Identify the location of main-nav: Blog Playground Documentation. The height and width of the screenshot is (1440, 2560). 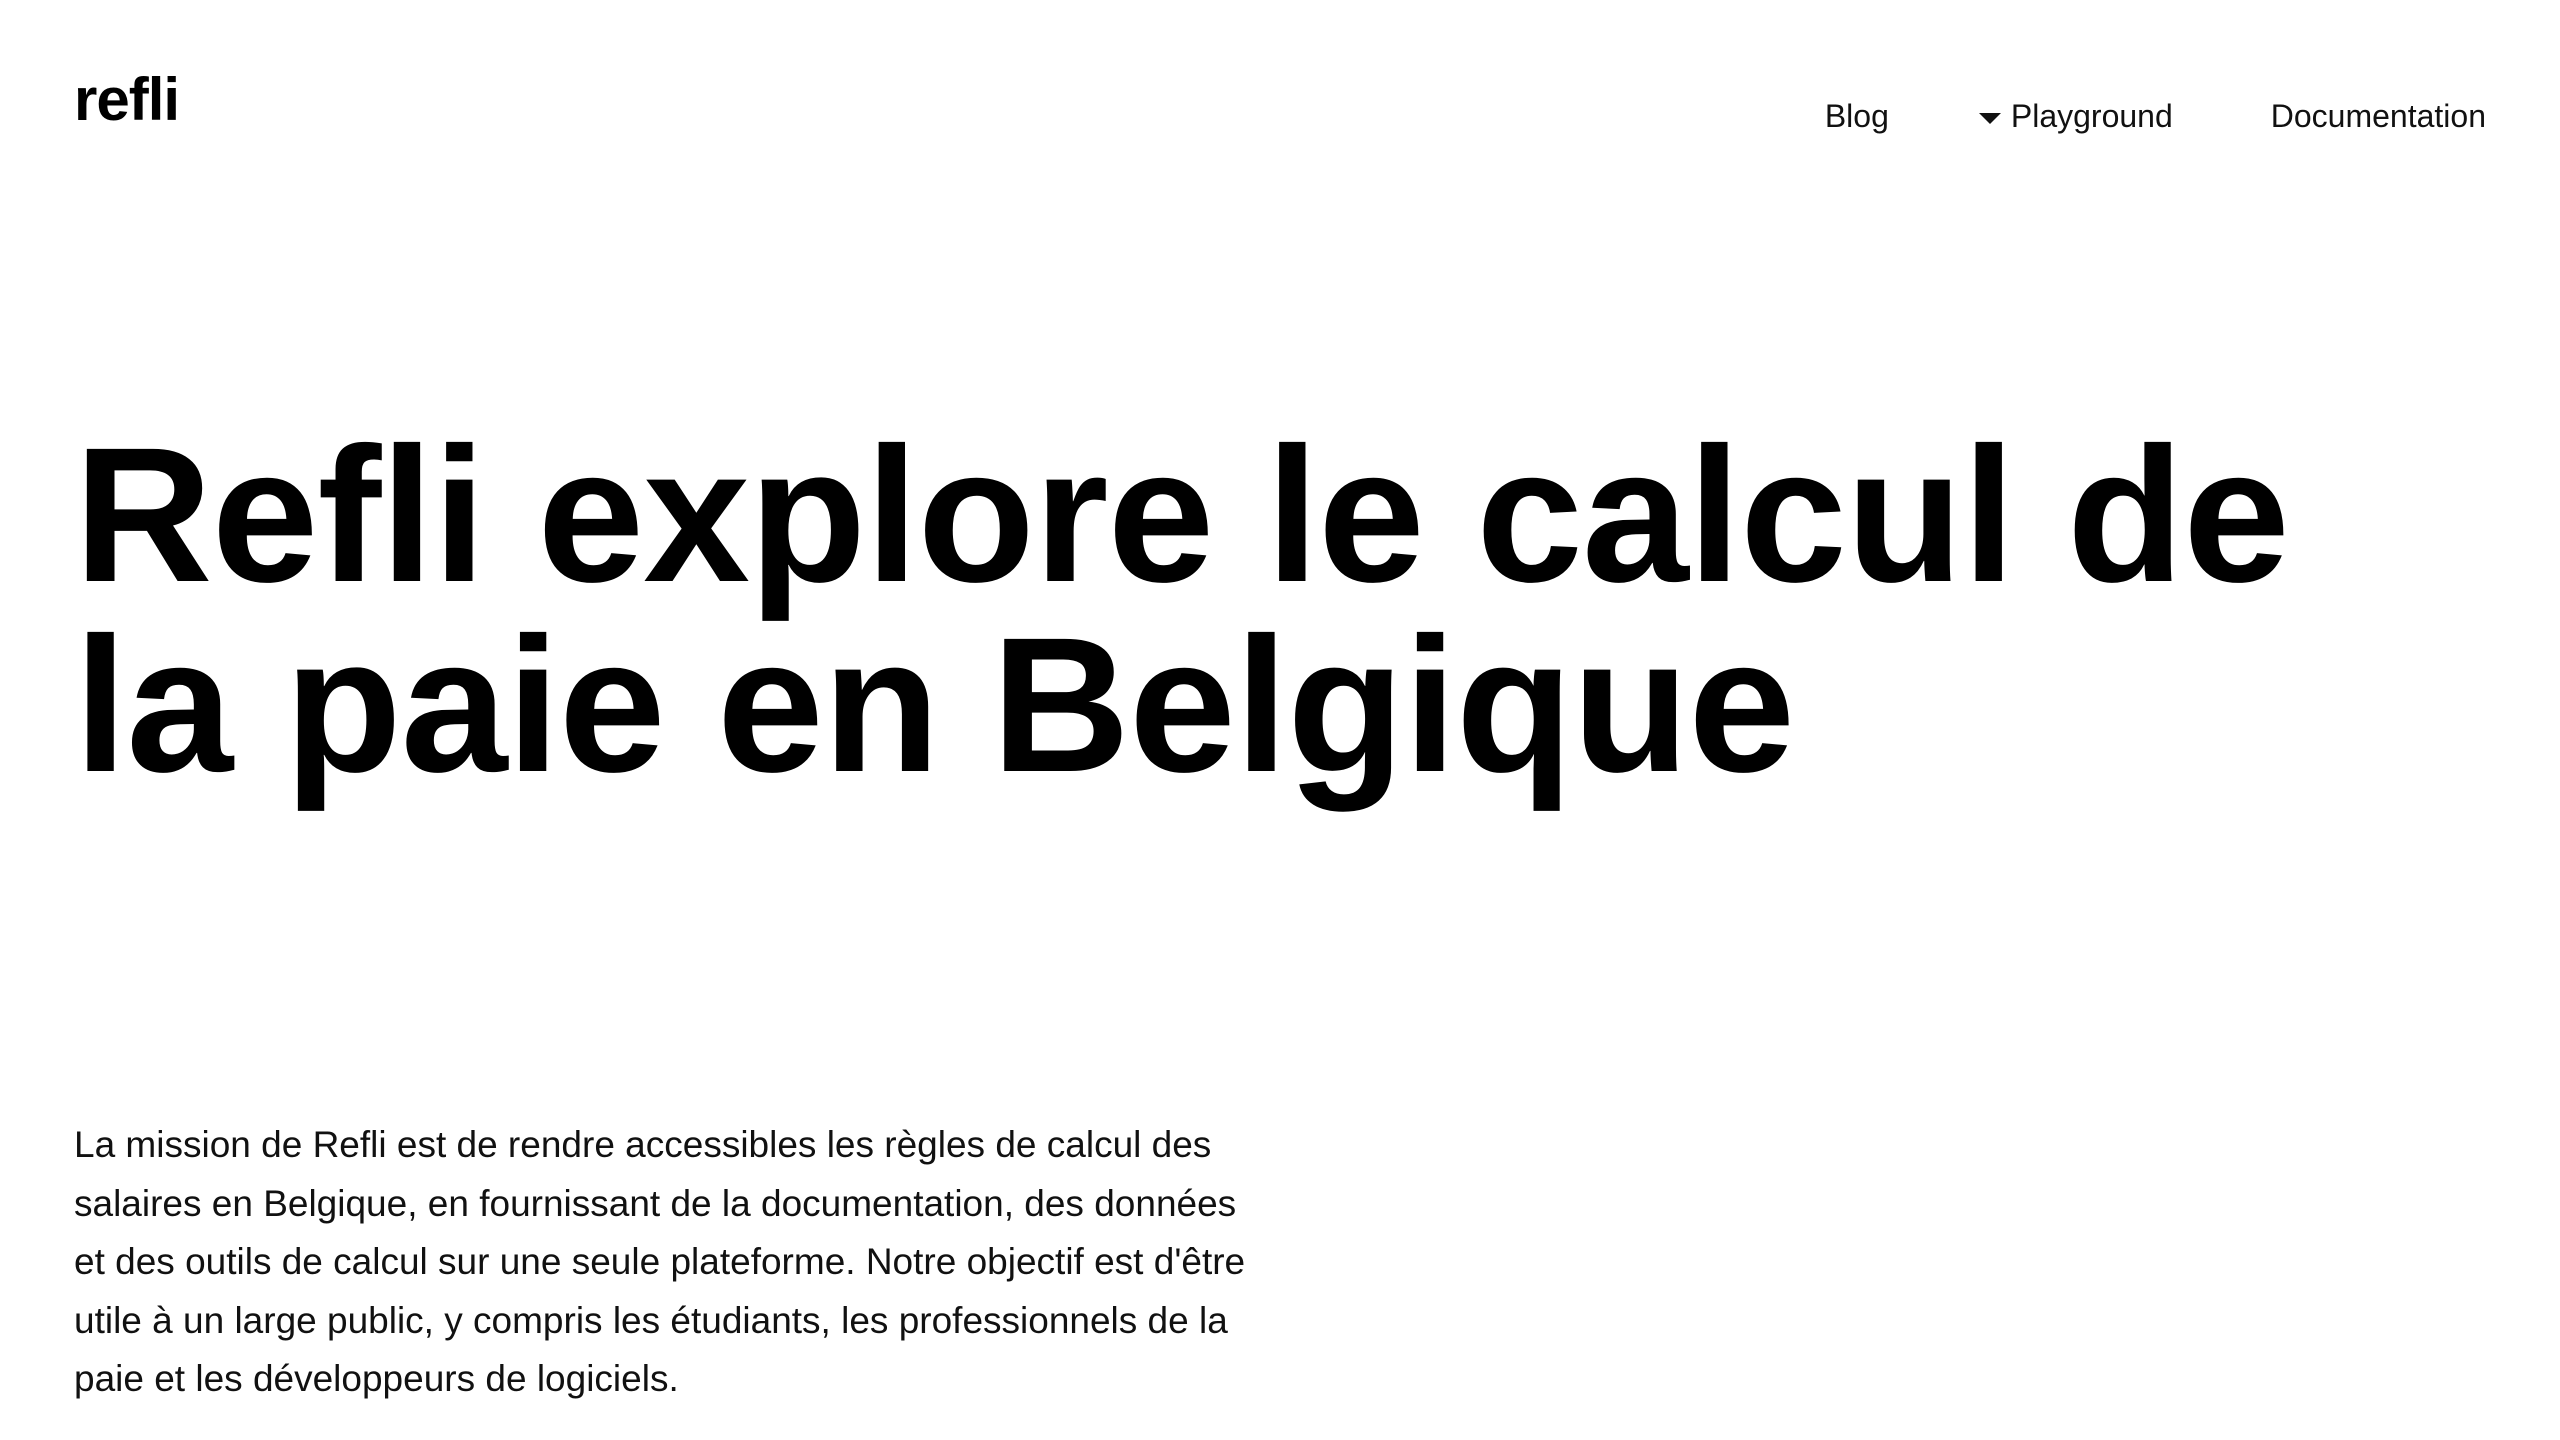
(2155, 116).